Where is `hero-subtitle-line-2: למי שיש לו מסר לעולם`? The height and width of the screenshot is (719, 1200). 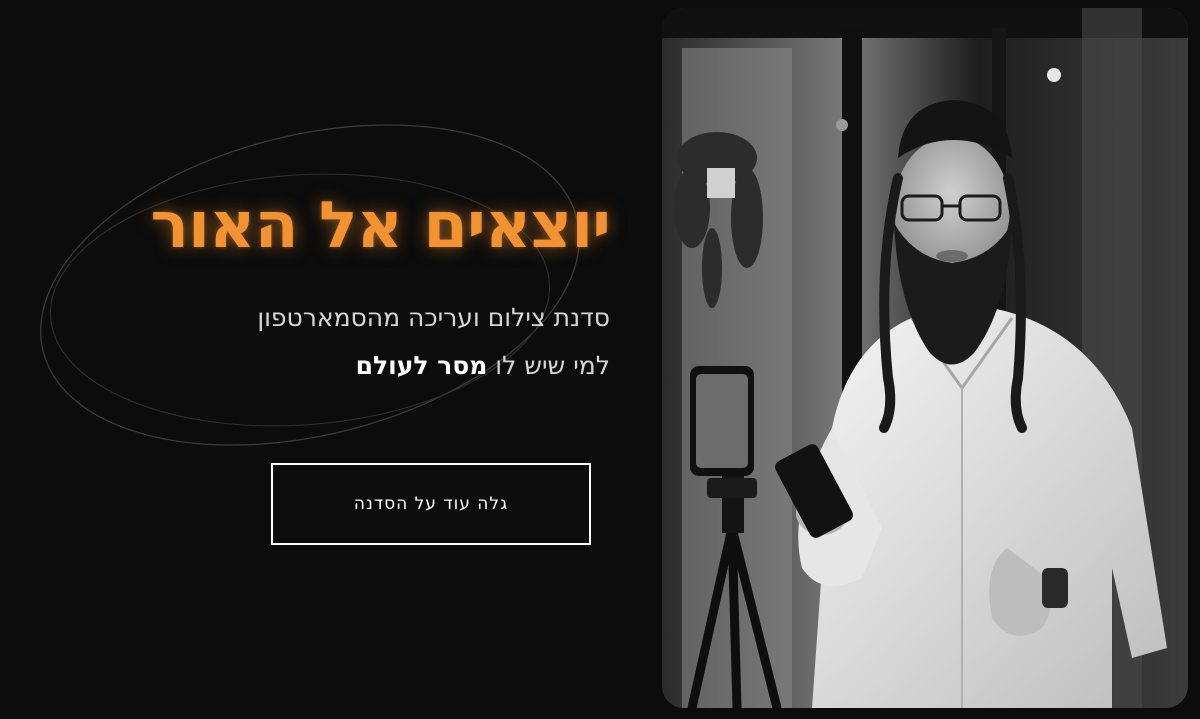 hero-subtitle-line-2: למי שיש לו מסר לעולם is located at coordinates (305, 366).